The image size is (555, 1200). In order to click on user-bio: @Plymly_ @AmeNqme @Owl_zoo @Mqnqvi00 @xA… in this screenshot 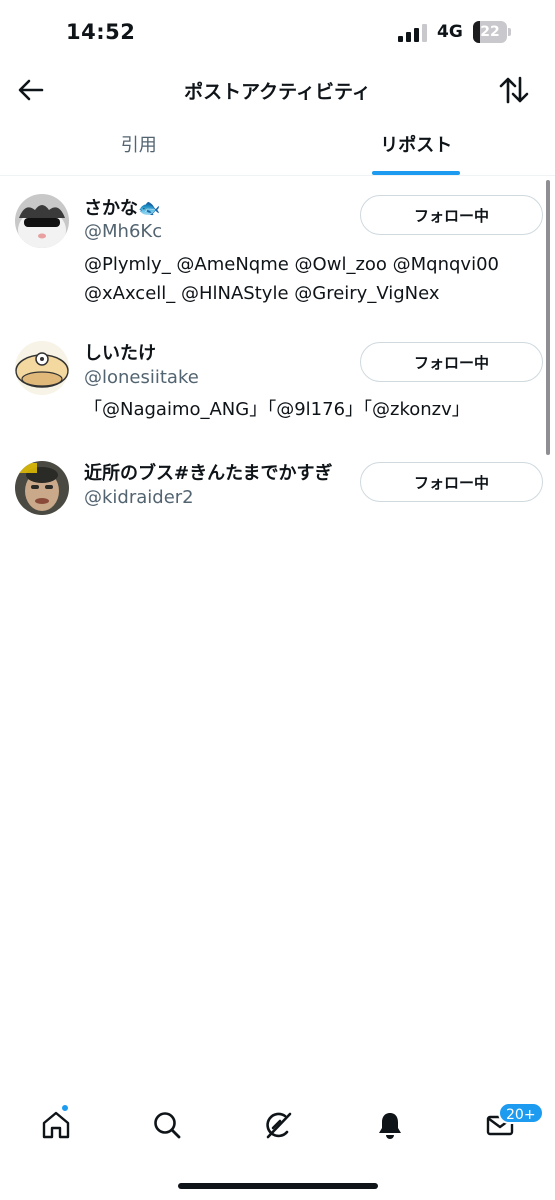, I will do `click(291, 279)`.